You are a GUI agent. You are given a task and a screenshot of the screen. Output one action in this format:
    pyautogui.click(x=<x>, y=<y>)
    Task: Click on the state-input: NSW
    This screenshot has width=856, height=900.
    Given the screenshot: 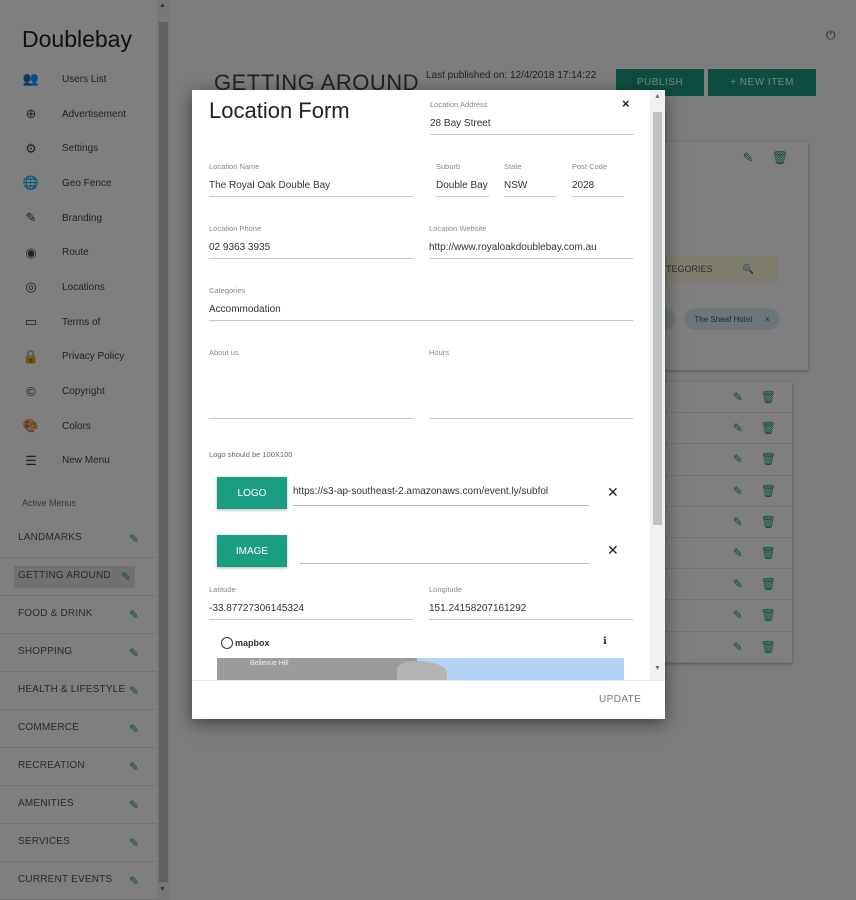 What is the action you would take?
    pyautogui.click(x=530, y=188)
    